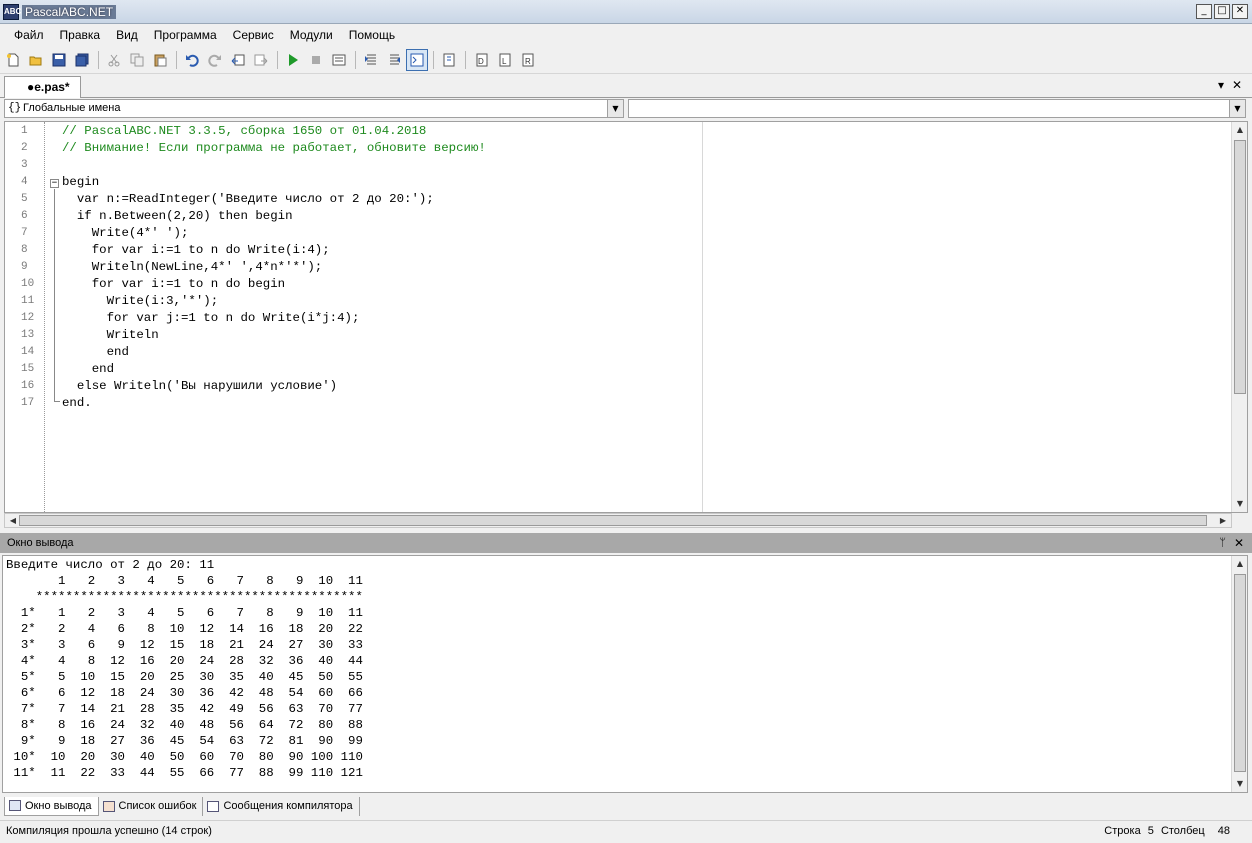  I want to click on menu-modules: Модули, so click(311, 35).